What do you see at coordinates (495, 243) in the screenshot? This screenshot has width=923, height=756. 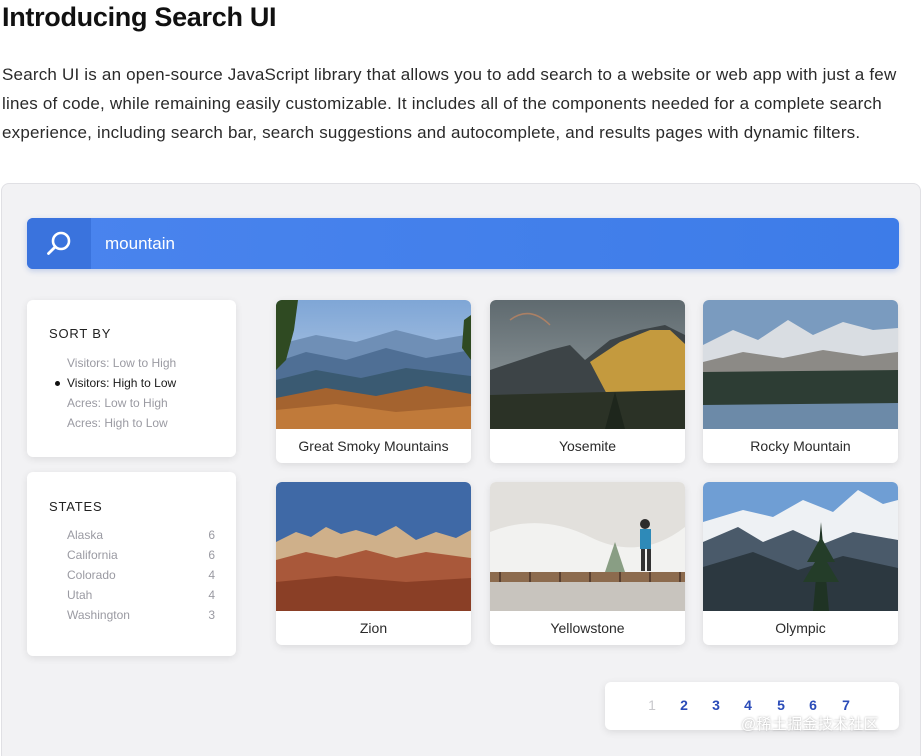 I see `search-input` at bounding box center [495, 243].